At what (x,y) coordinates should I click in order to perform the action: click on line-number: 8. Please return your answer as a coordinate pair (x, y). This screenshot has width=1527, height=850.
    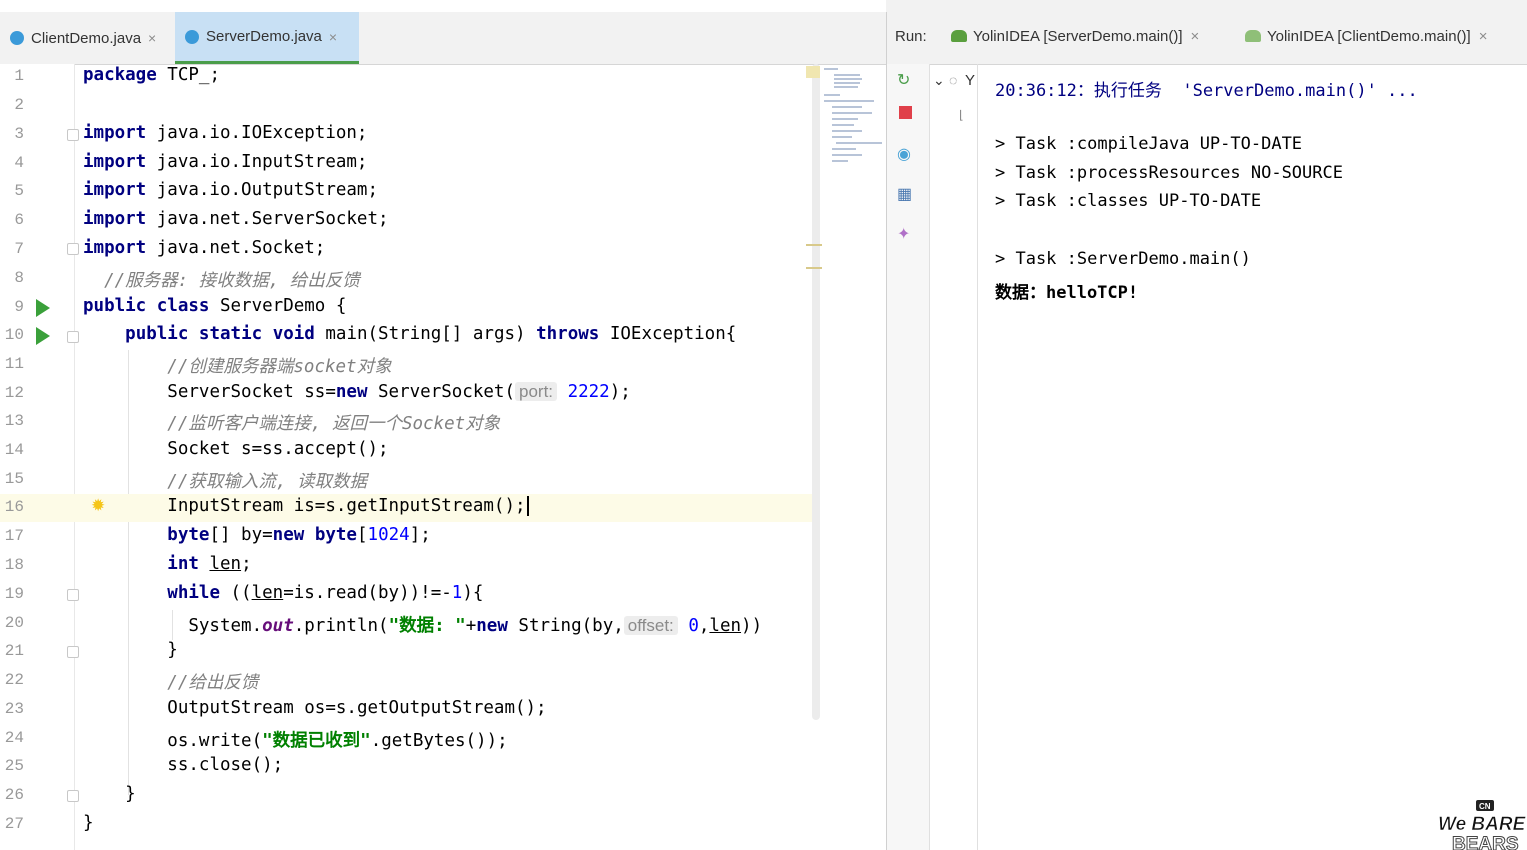
    Looking at the image, I should click on (19, 278).